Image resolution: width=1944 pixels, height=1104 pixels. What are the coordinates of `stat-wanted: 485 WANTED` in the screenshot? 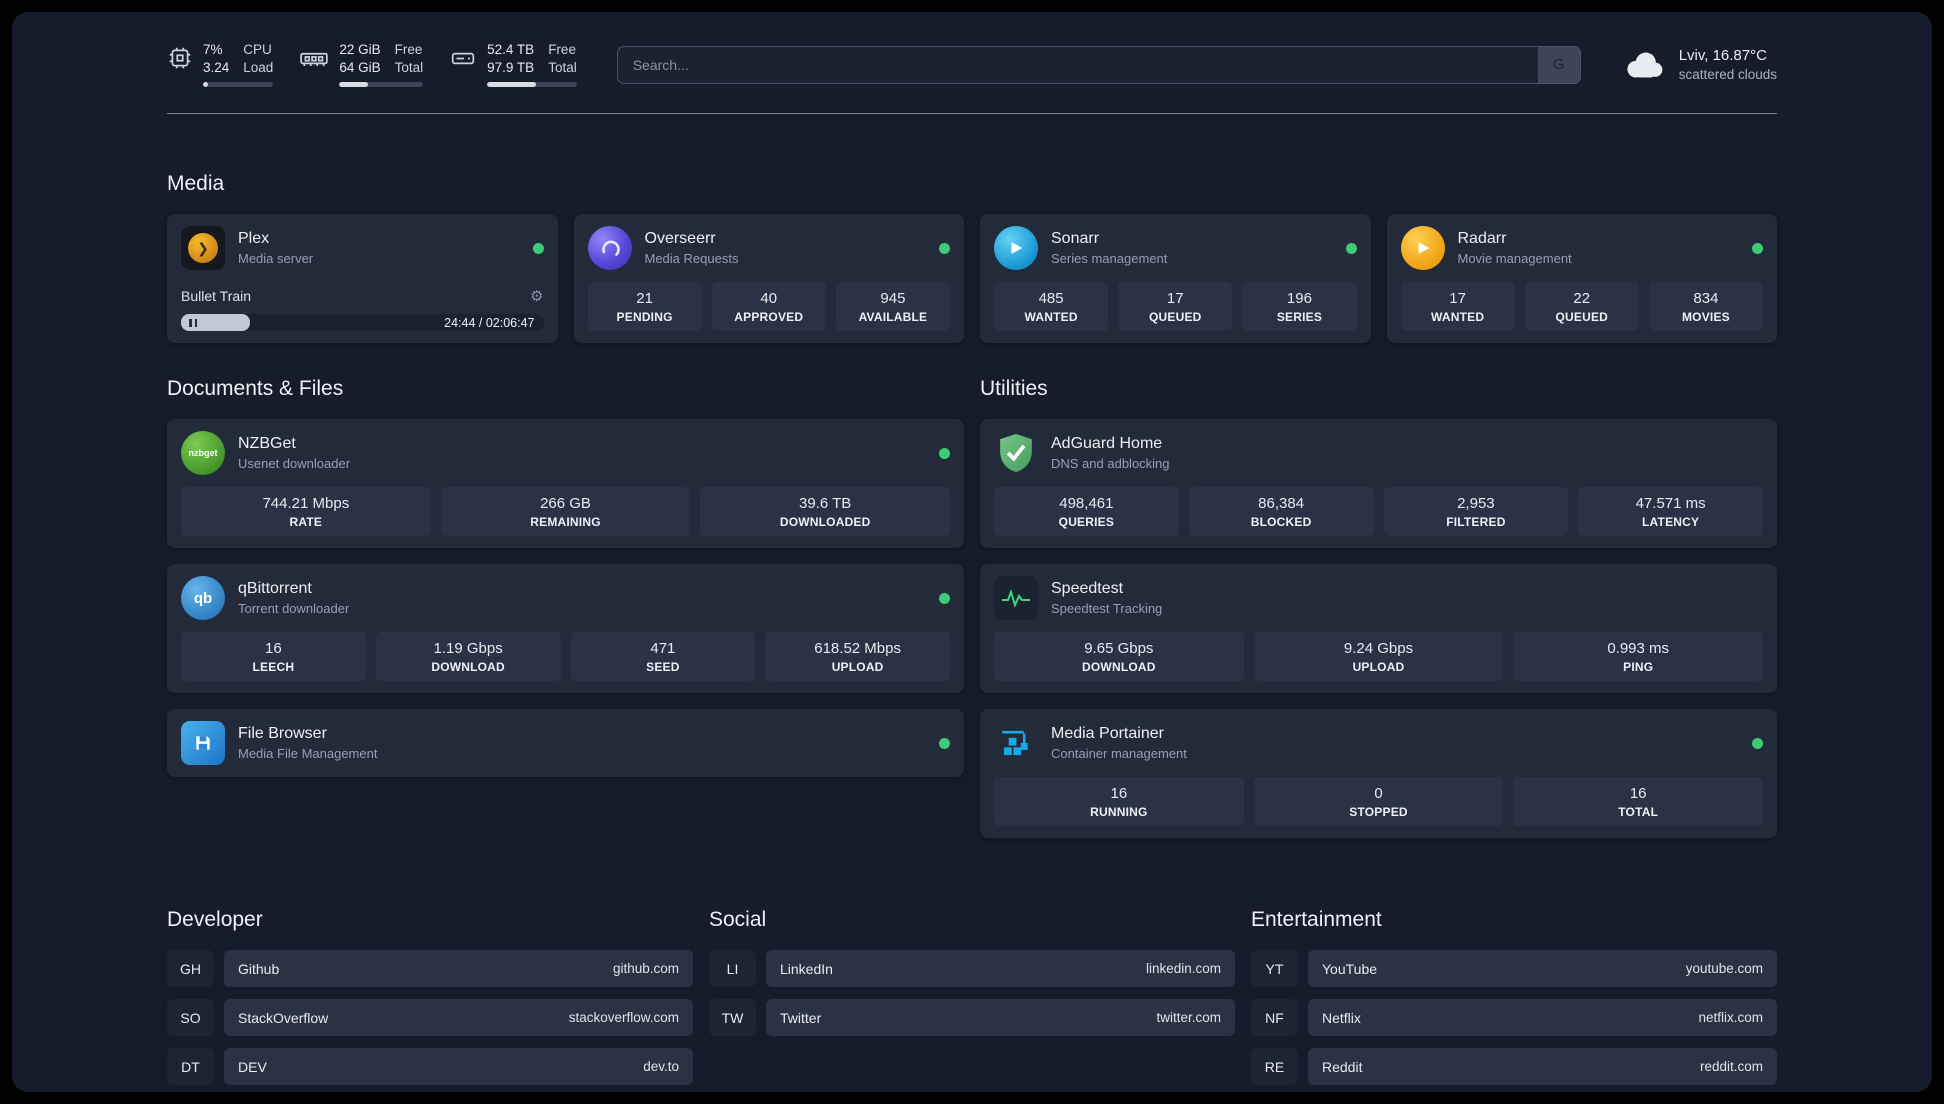 It's located at (1051, 306).